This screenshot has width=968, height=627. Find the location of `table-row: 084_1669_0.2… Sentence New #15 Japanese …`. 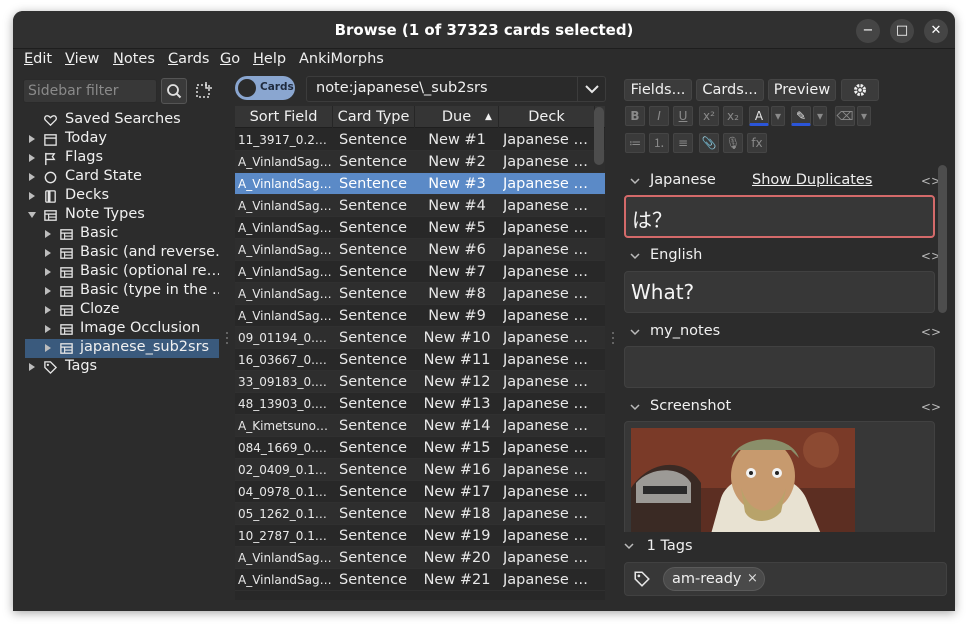

table-row: 084_1669_0.2… Sentence New #15 Japanese … is located at coordinates (420, 448).